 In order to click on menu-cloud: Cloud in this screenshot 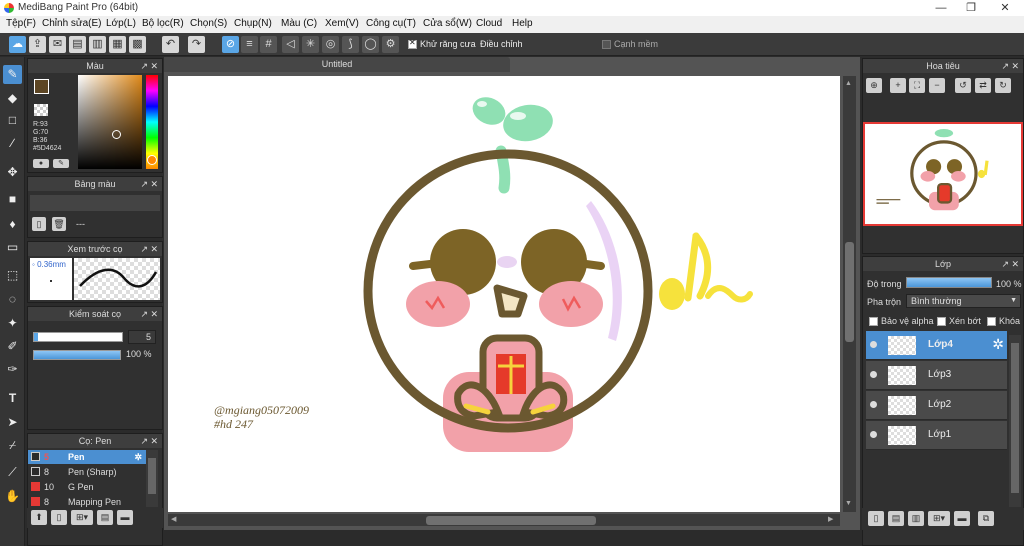, I will do `click(489, 23)`.